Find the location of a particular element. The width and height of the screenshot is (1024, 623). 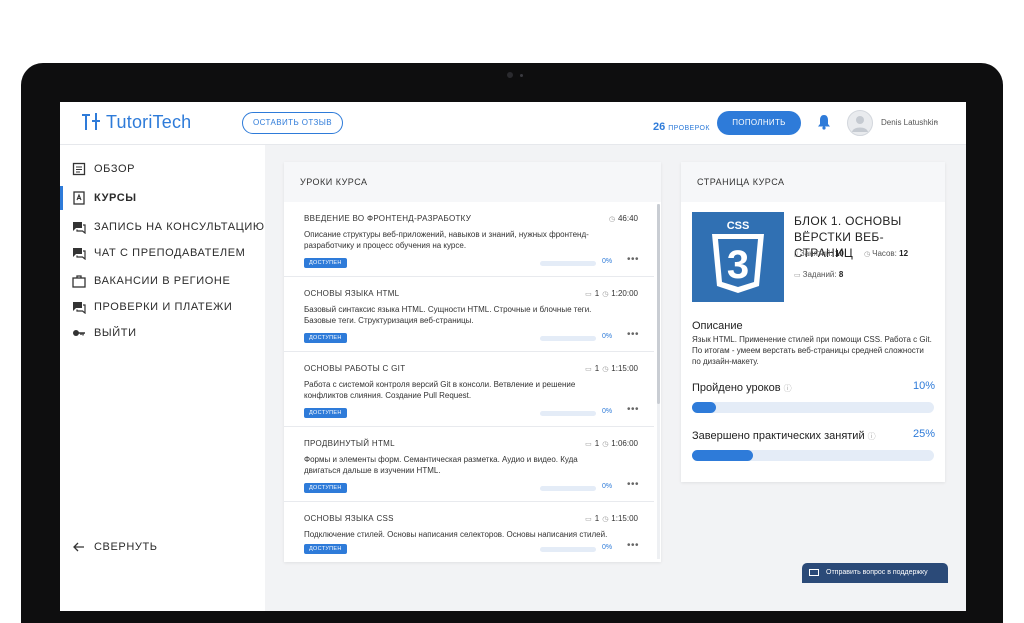

logo: TutoriTech is located at coordinates (135, 122).